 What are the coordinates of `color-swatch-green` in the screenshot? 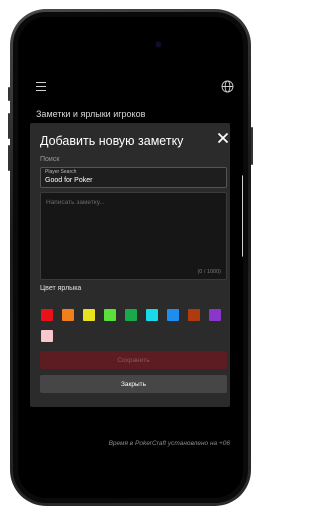 It's located at (131, 315).